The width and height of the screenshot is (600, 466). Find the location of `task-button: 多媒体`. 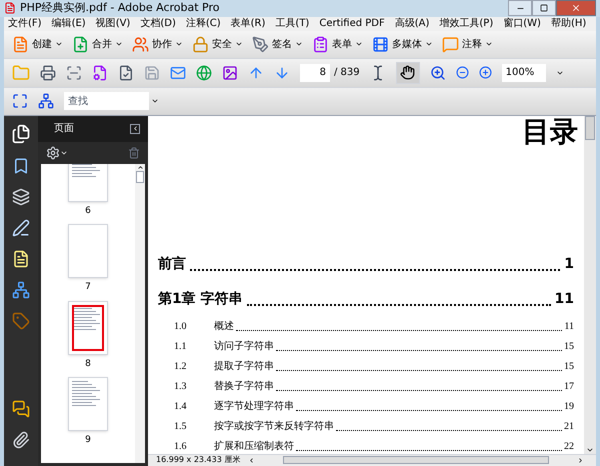

task-button: 多媒体 is located at coordinates (402, 44).